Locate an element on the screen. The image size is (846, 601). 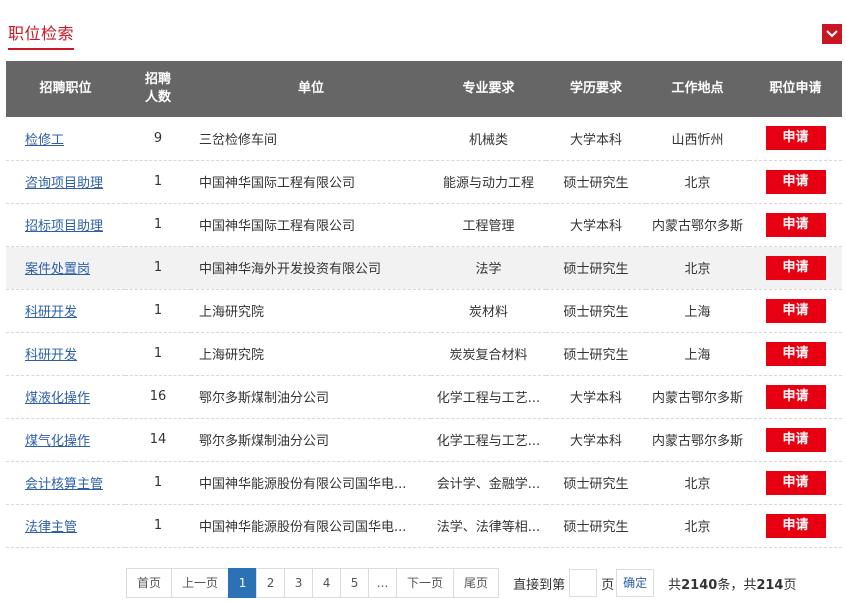
cell-position: 招标项目助理 is located at coordinates (65, 224).